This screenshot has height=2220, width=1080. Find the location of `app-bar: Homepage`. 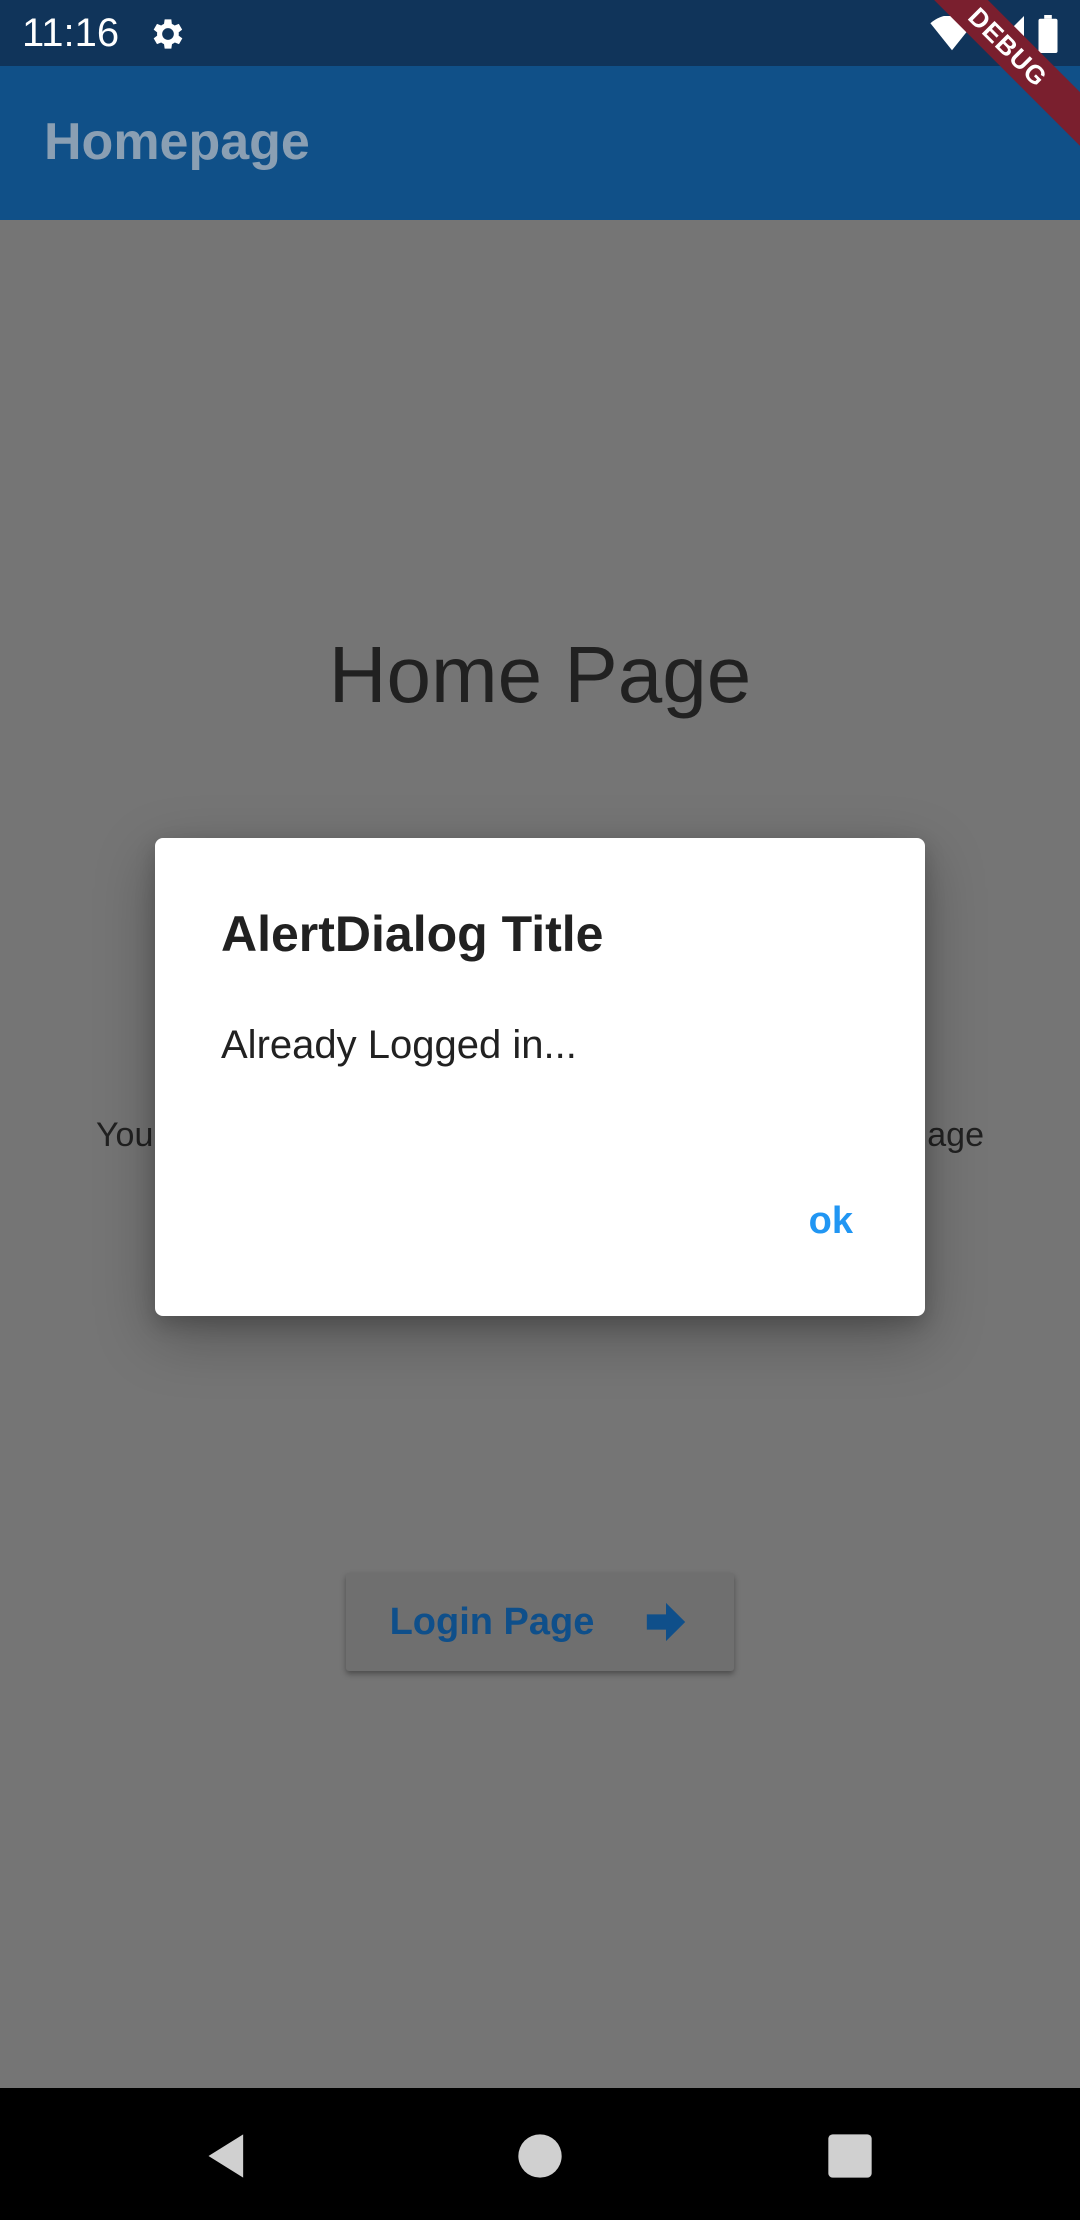

app-bar: Homepage is located at coordinates (540, 143).